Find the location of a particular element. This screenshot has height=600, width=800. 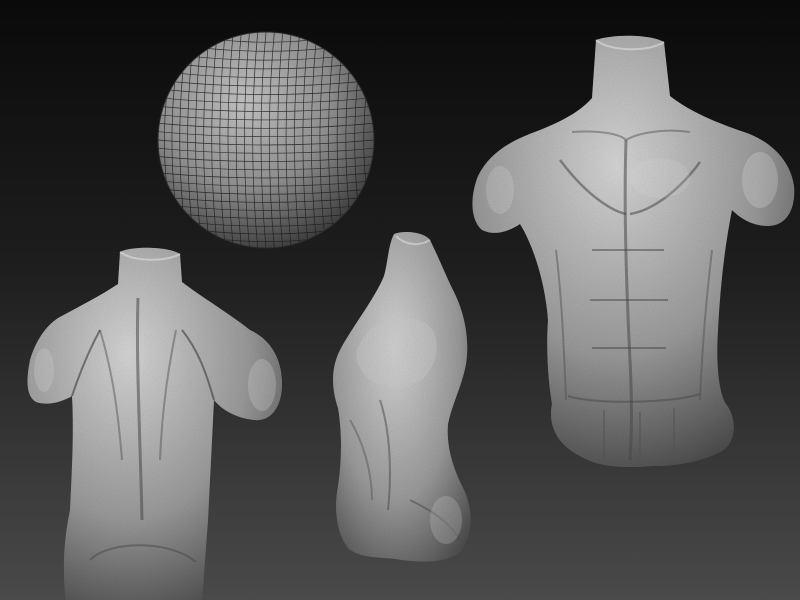

wireframe-sphere is located at coordinates (266, 140).